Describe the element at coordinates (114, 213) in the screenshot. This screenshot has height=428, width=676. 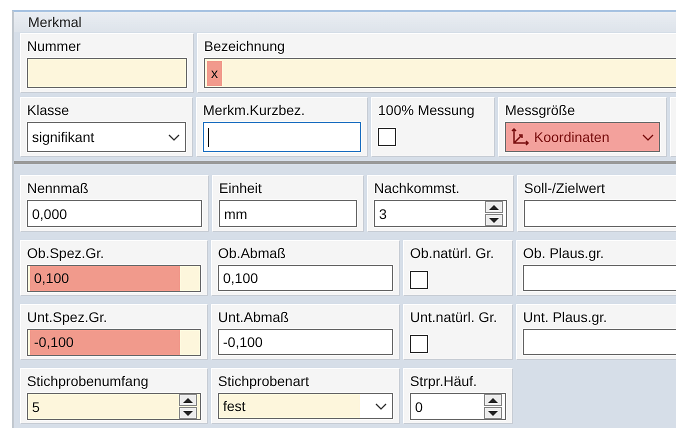
I see `input-field: 0,000` at that location.